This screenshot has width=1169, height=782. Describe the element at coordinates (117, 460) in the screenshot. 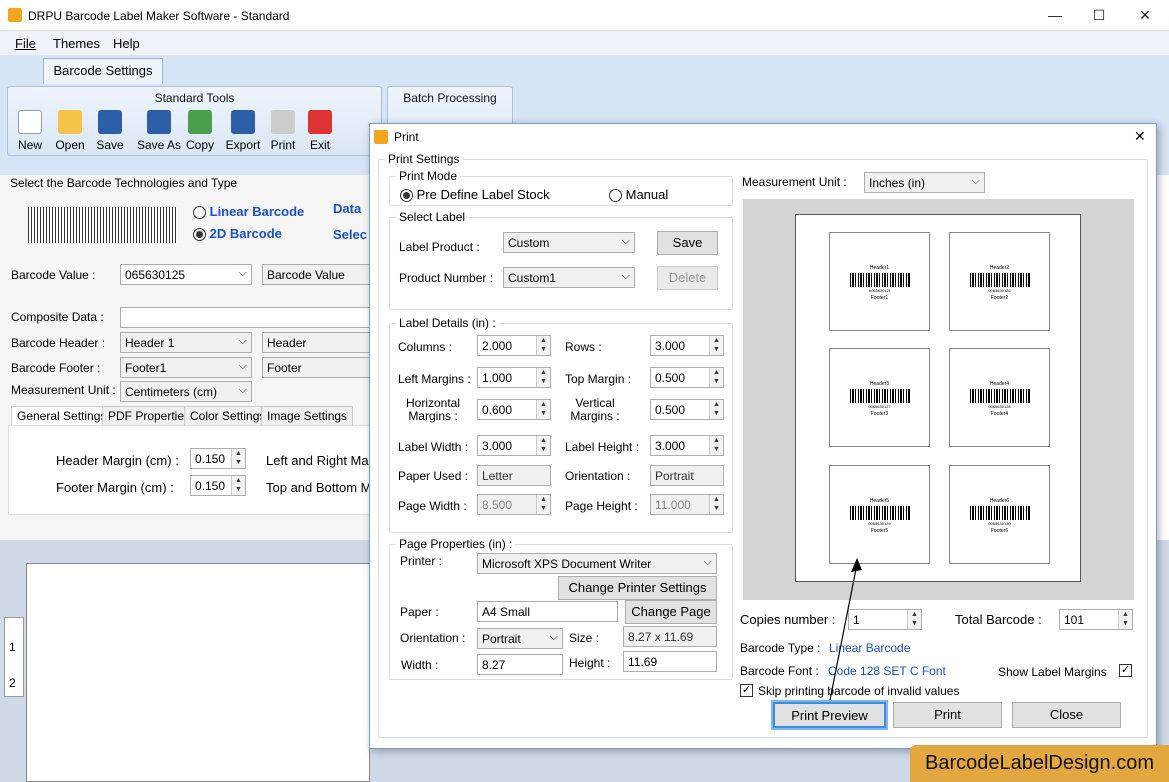

I see `header-margin-label: Header Margin (cm) :` at that location.